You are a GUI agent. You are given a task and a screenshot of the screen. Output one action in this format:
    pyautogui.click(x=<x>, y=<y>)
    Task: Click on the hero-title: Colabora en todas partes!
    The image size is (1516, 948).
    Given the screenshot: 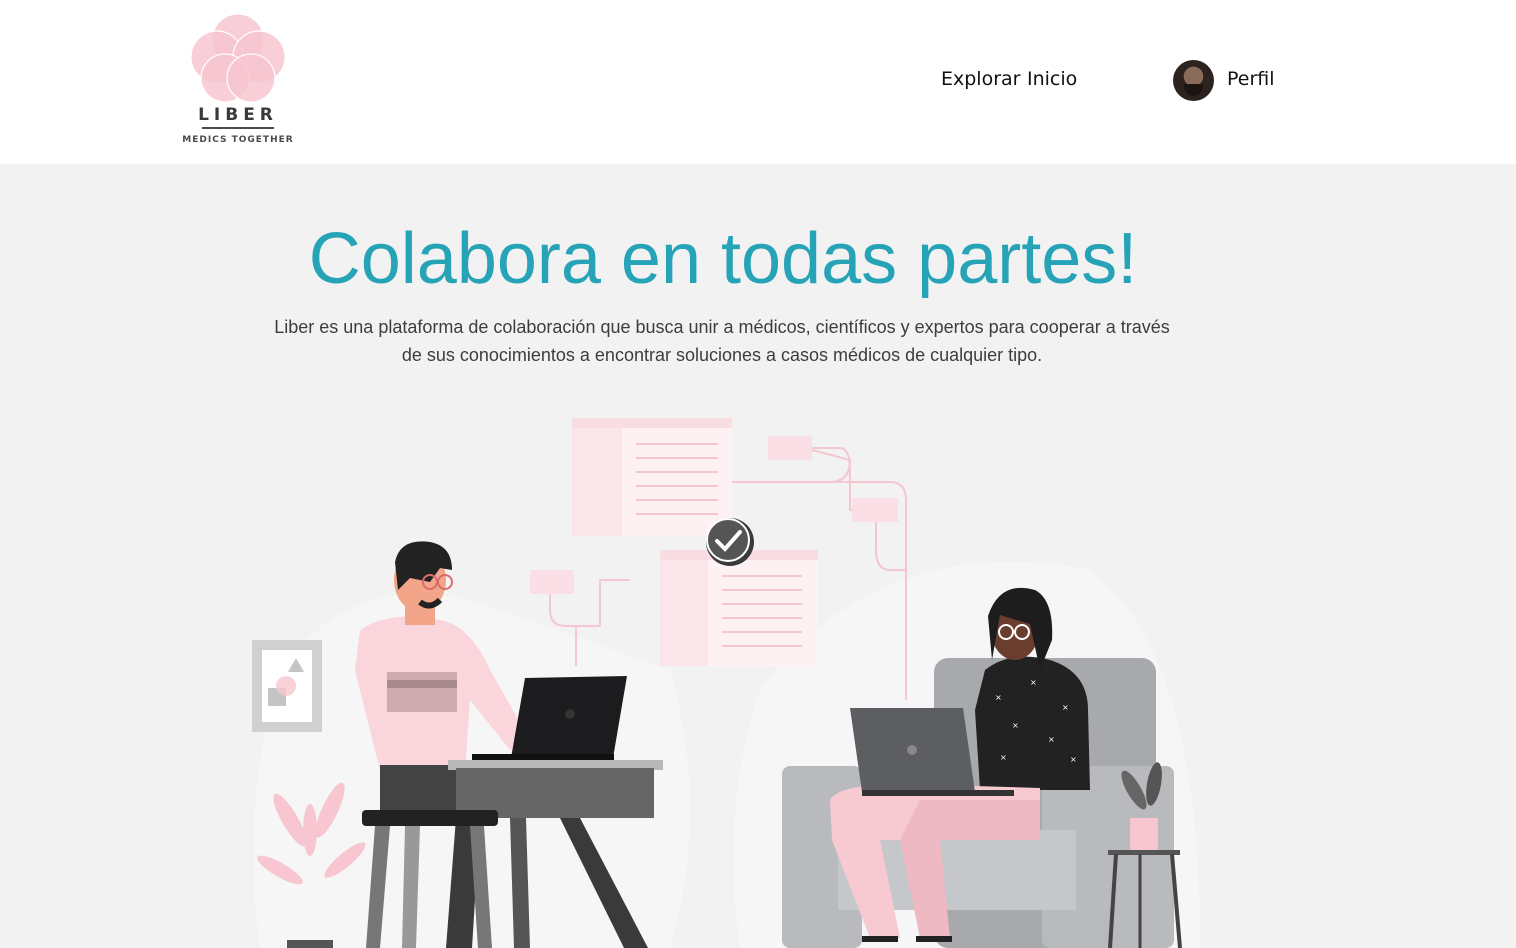 What is the action you would take?
    pyautogui.click(x=723, y=259)
    